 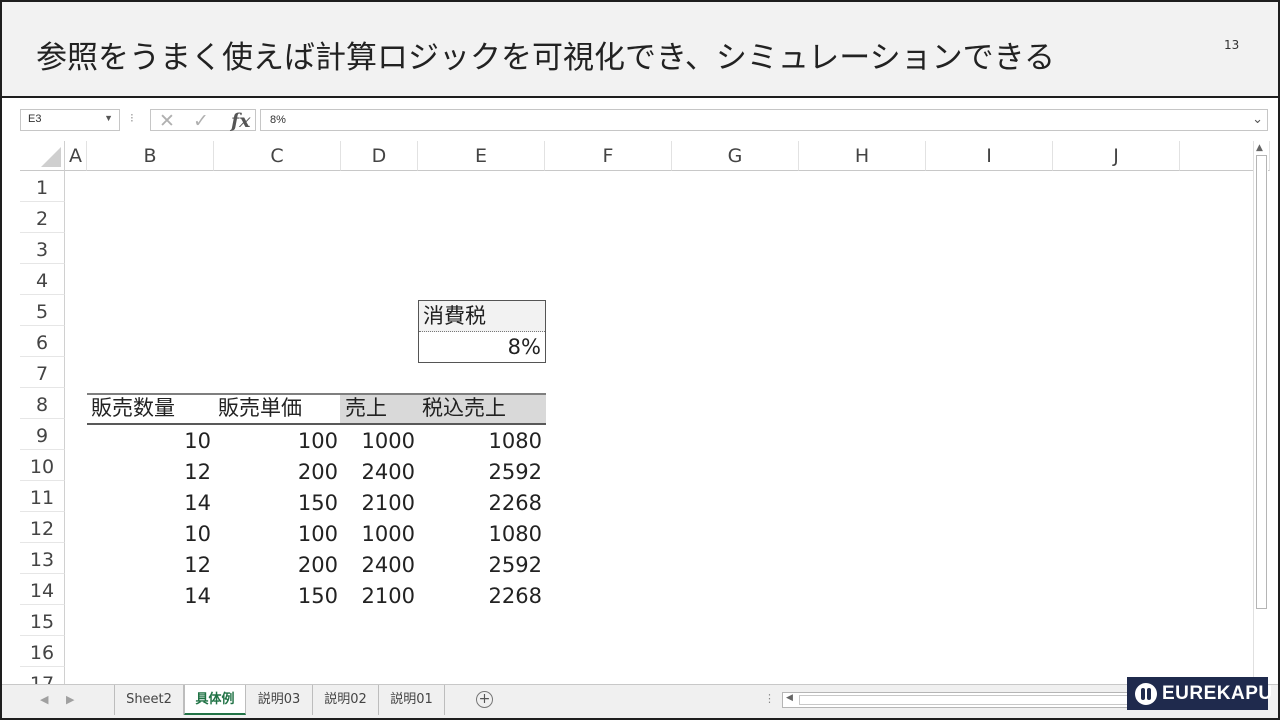 What do you see at coordinates (42, 620) in the screenshot?
I see `row-header-15: 15` at bounding box center [42, 620].